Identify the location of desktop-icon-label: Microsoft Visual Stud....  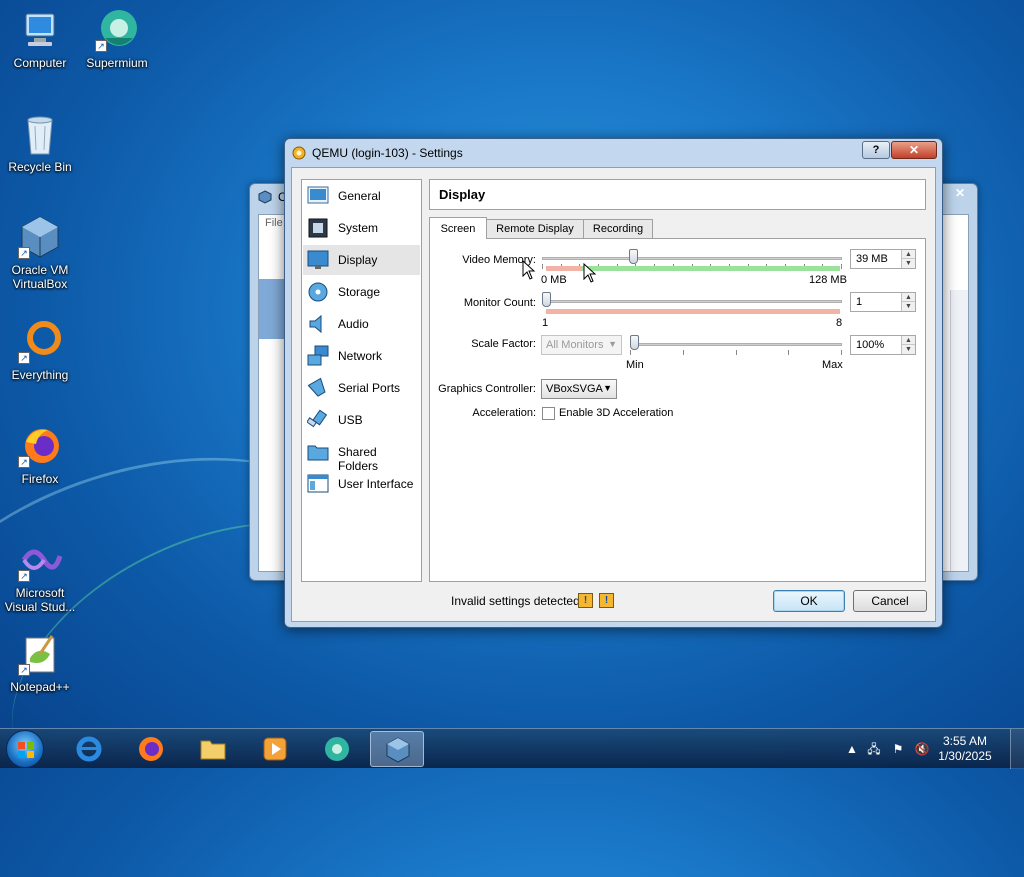
(40, 600).